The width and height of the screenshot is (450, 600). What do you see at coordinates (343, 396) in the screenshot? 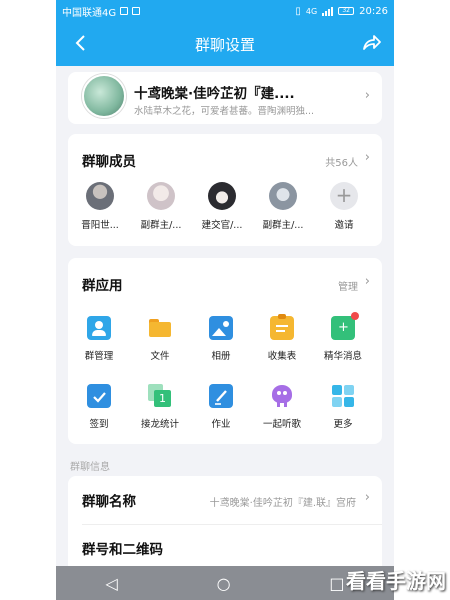
I see `more-grid-icon` at bounding box center [343, 396].